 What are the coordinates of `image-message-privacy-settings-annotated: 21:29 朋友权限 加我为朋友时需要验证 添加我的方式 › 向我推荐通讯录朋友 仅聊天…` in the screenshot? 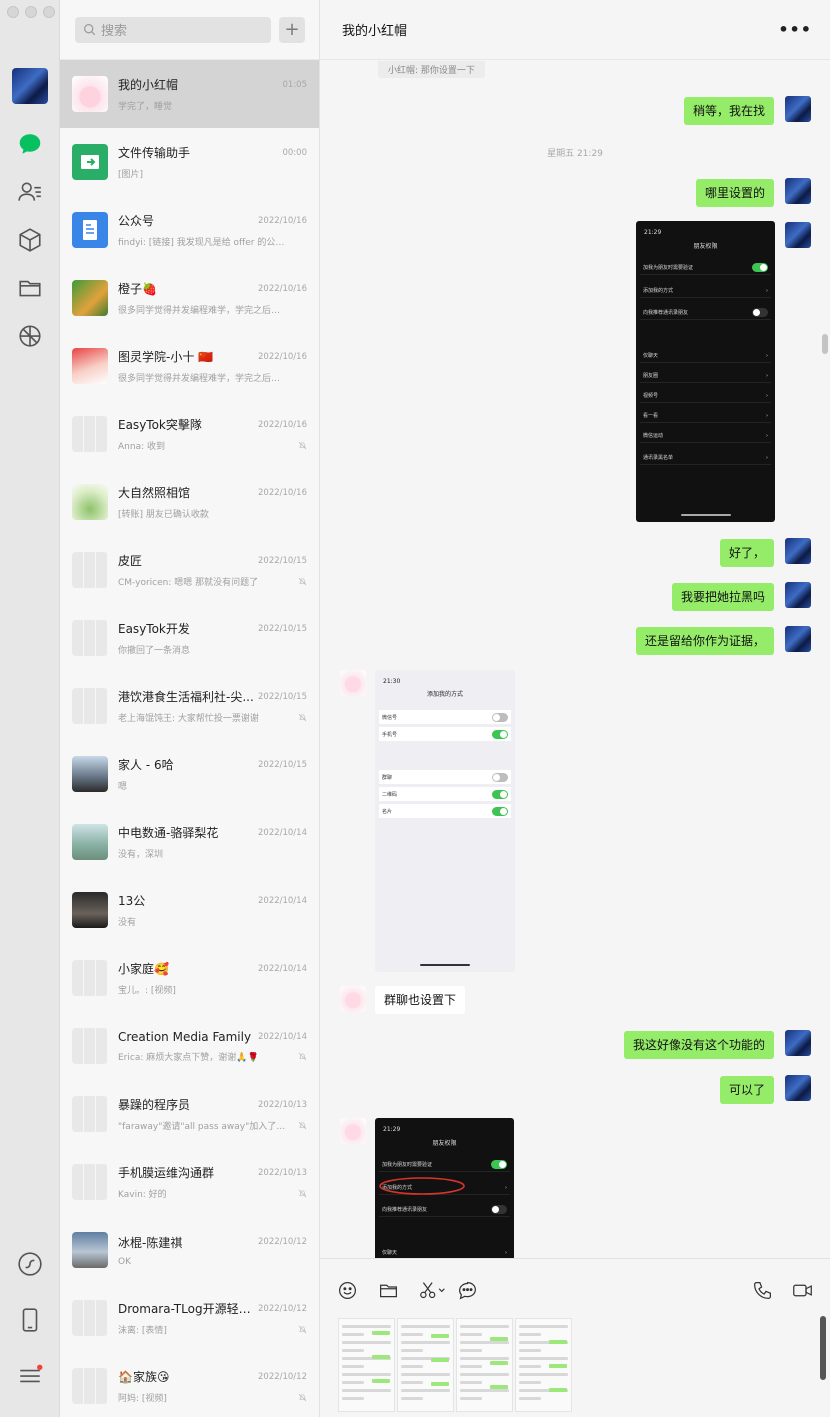 It's located at (444, 1188).